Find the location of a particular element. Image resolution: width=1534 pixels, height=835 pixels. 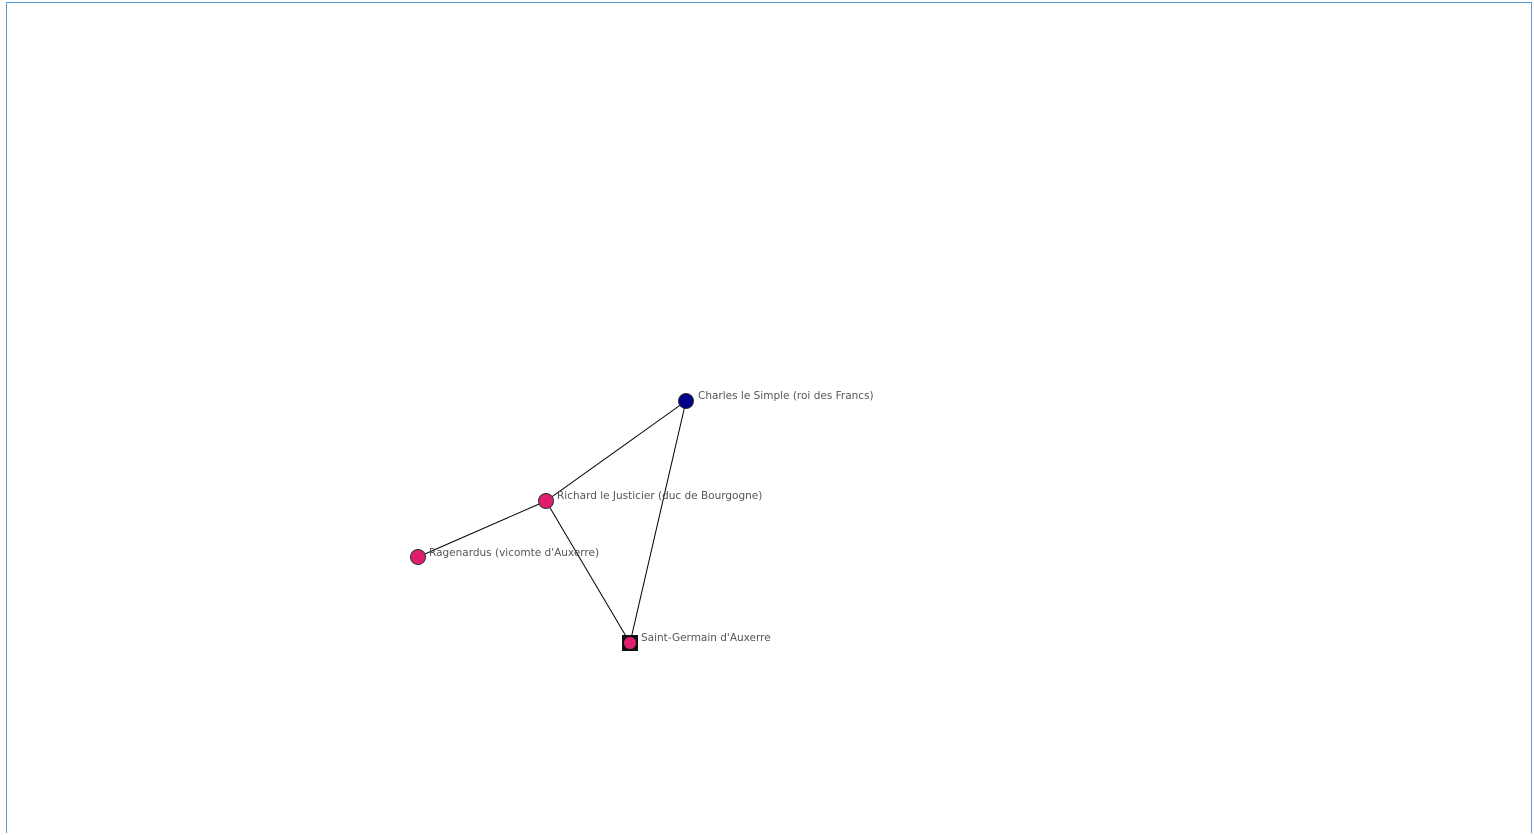

edge-charles-richard is located at coordinates (616, 451).